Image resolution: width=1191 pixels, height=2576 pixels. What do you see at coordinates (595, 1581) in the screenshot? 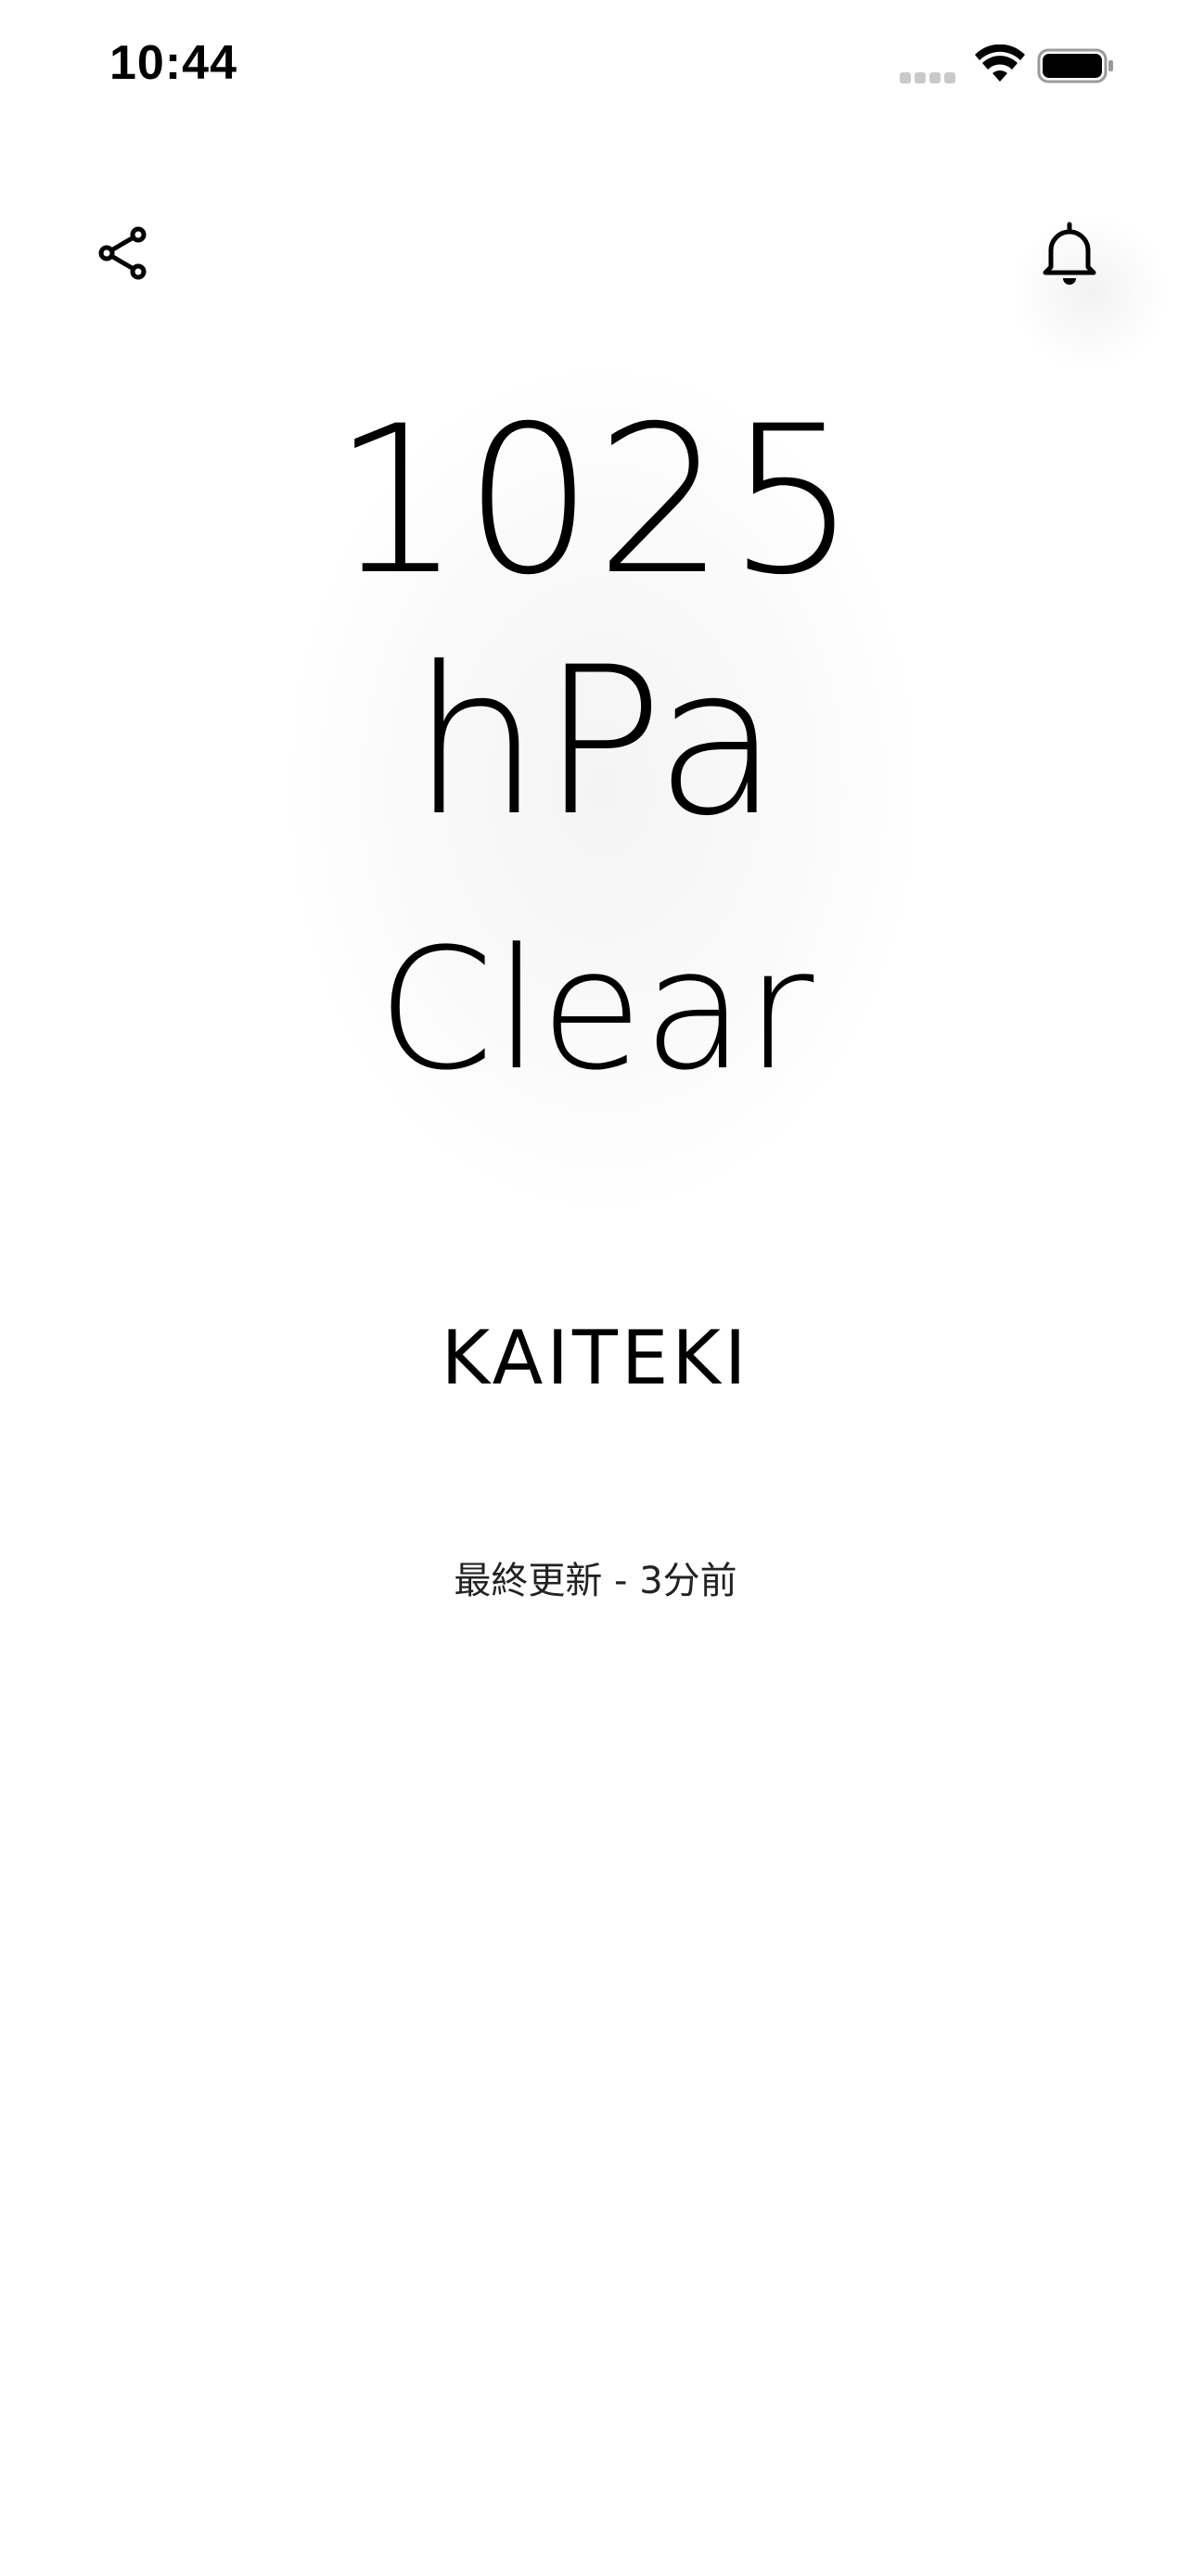
I see `last-updated: 最終更新 - 3分前` at bounding box center [595, 1581].